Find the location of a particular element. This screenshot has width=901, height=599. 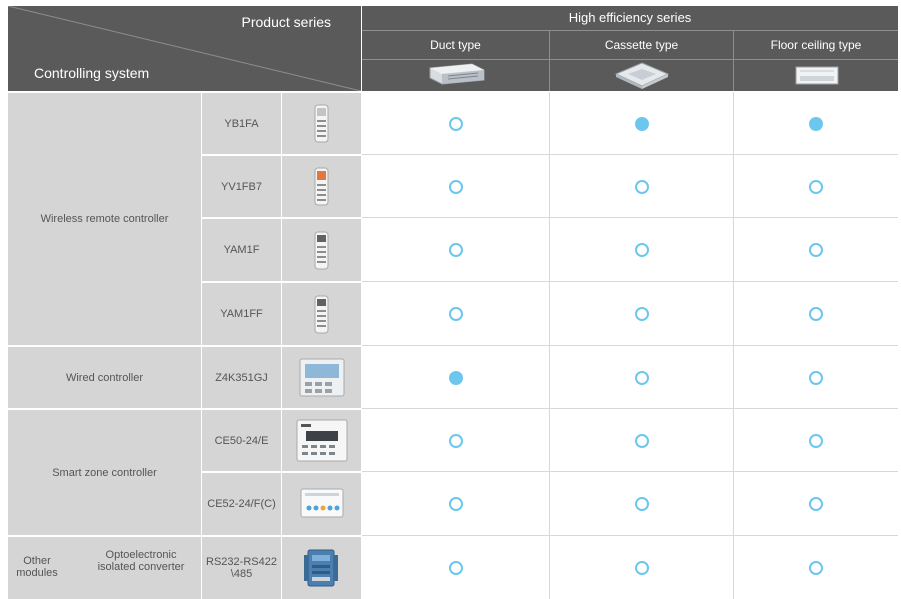

duct-type-header: Duct type is located at coordinates (455, 45).